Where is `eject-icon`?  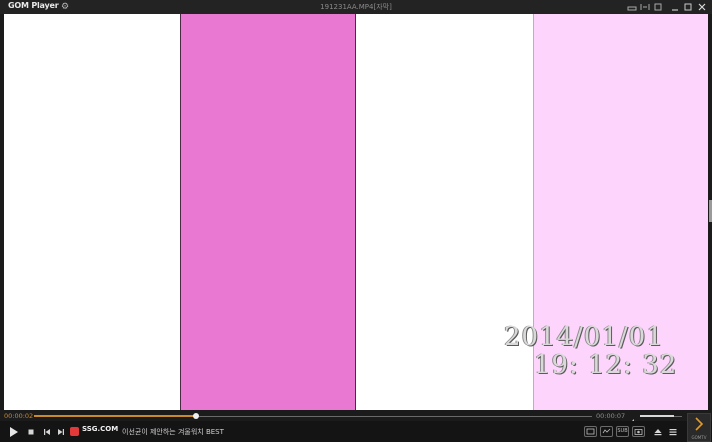
eject-icon is located at coordinates (658, 432).